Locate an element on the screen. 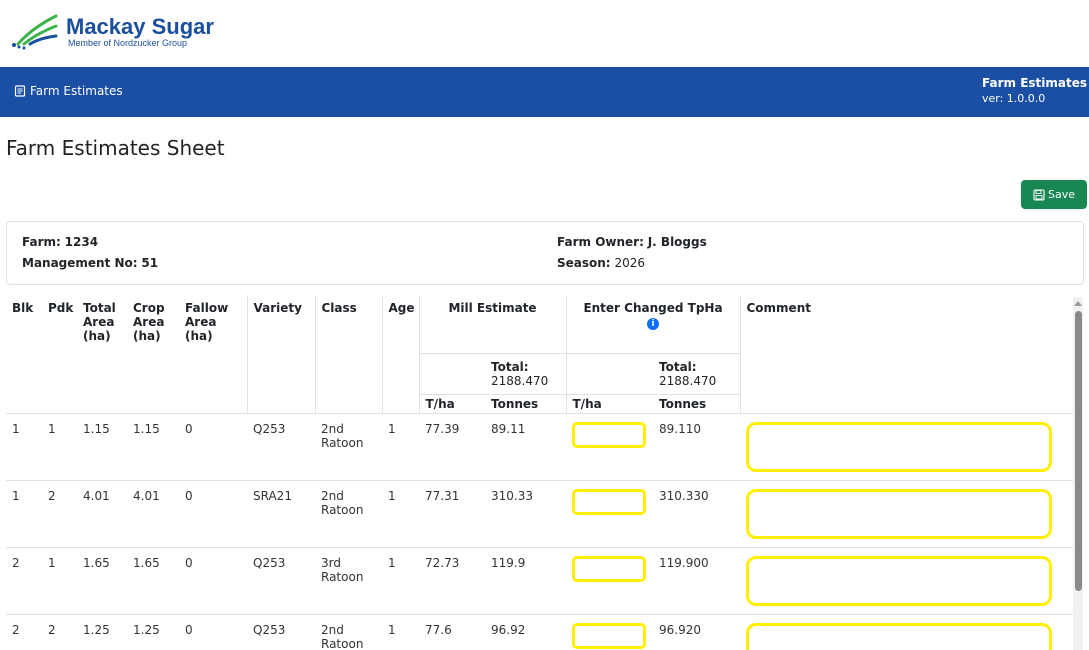 This screenshot has width=1089, height=650. save-button: Save is located at coordinates (1054, 194).